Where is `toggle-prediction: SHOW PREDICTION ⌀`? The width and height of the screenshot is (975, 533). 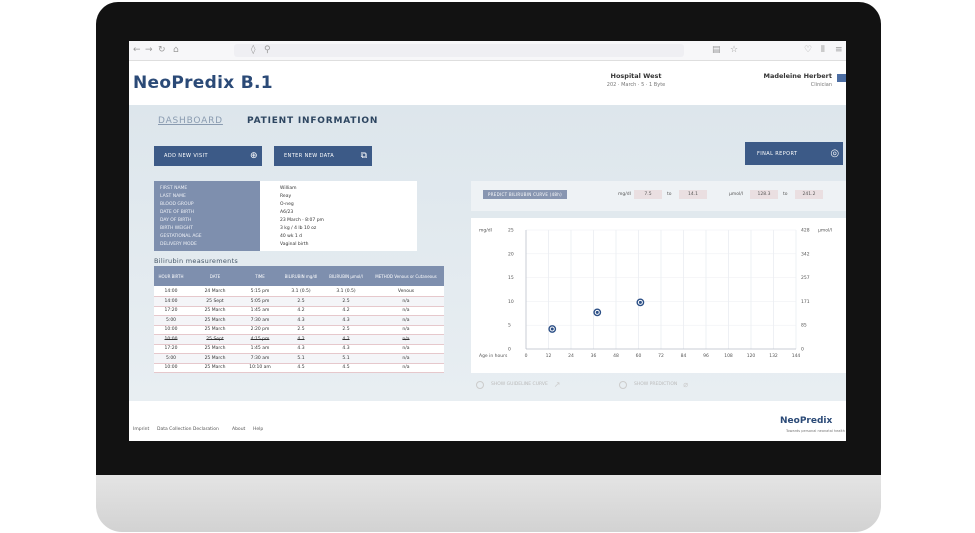
toggle-prediction: SHOW PREDICTION ⌀ is located at coordinates (653, 384).